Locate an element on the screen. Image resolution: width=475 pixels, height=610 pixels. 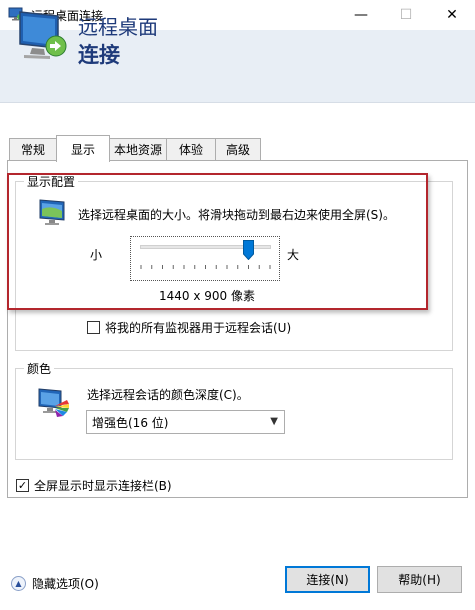
fullscreen-bar-option: ✓ 全屏显示时显示连接栏(B) is located at coordinates (94, 485).